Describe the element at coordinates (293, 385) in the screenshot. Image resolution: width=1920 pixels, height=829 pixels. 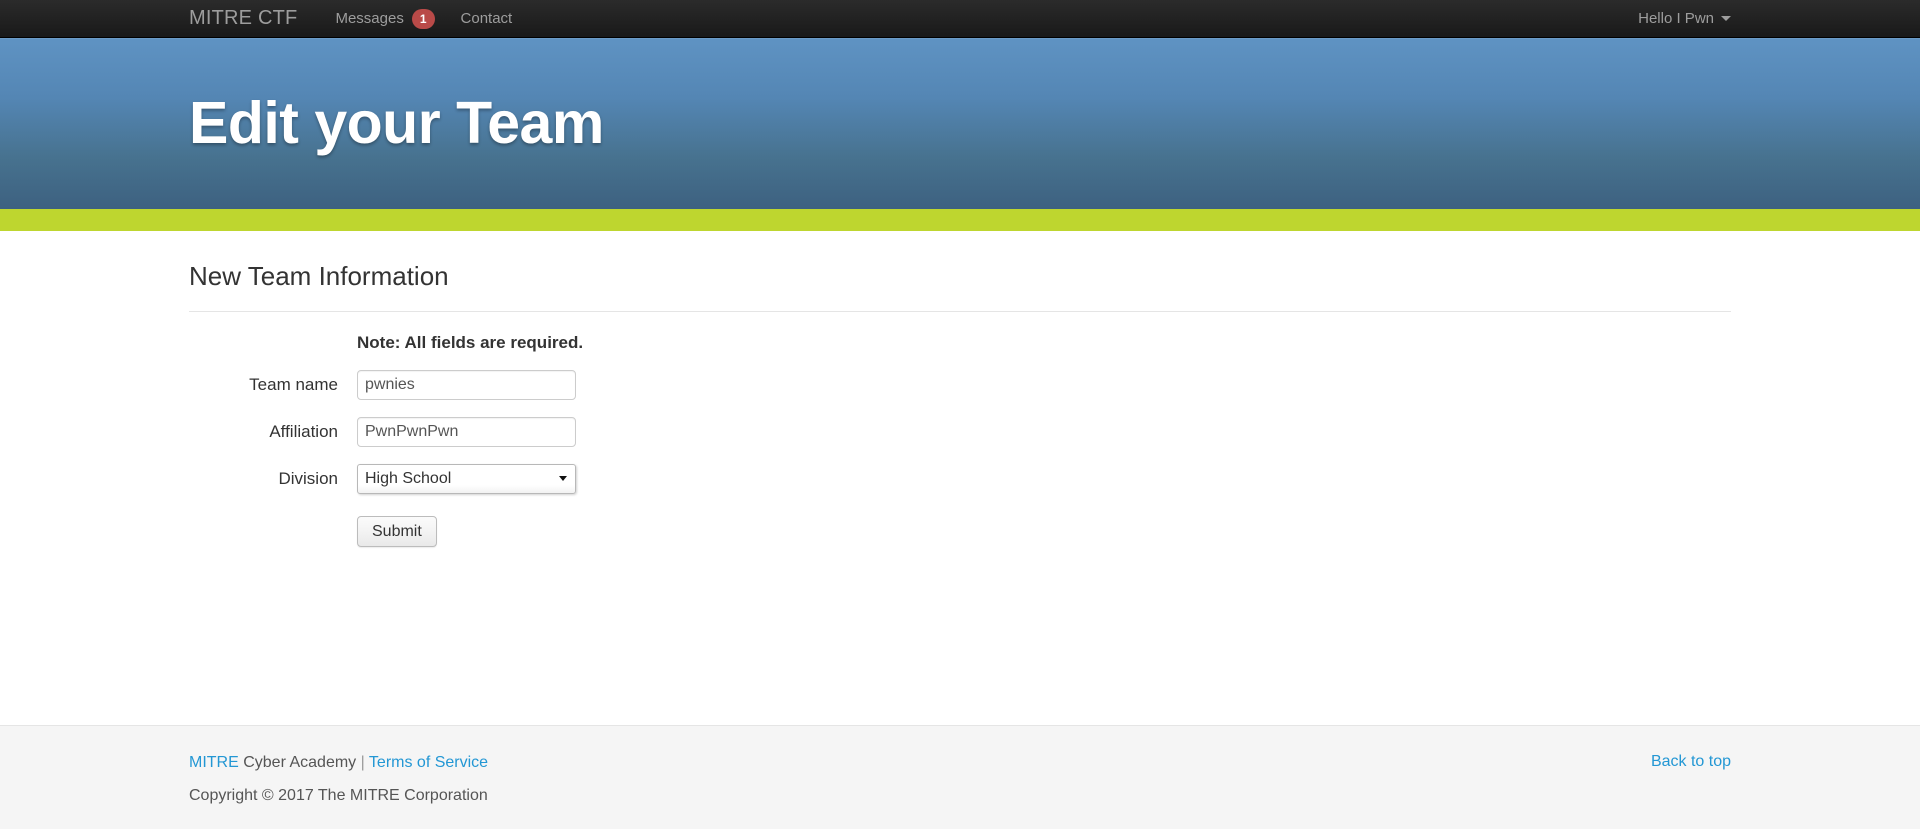
I see `label-team-name: Team name` at that location.